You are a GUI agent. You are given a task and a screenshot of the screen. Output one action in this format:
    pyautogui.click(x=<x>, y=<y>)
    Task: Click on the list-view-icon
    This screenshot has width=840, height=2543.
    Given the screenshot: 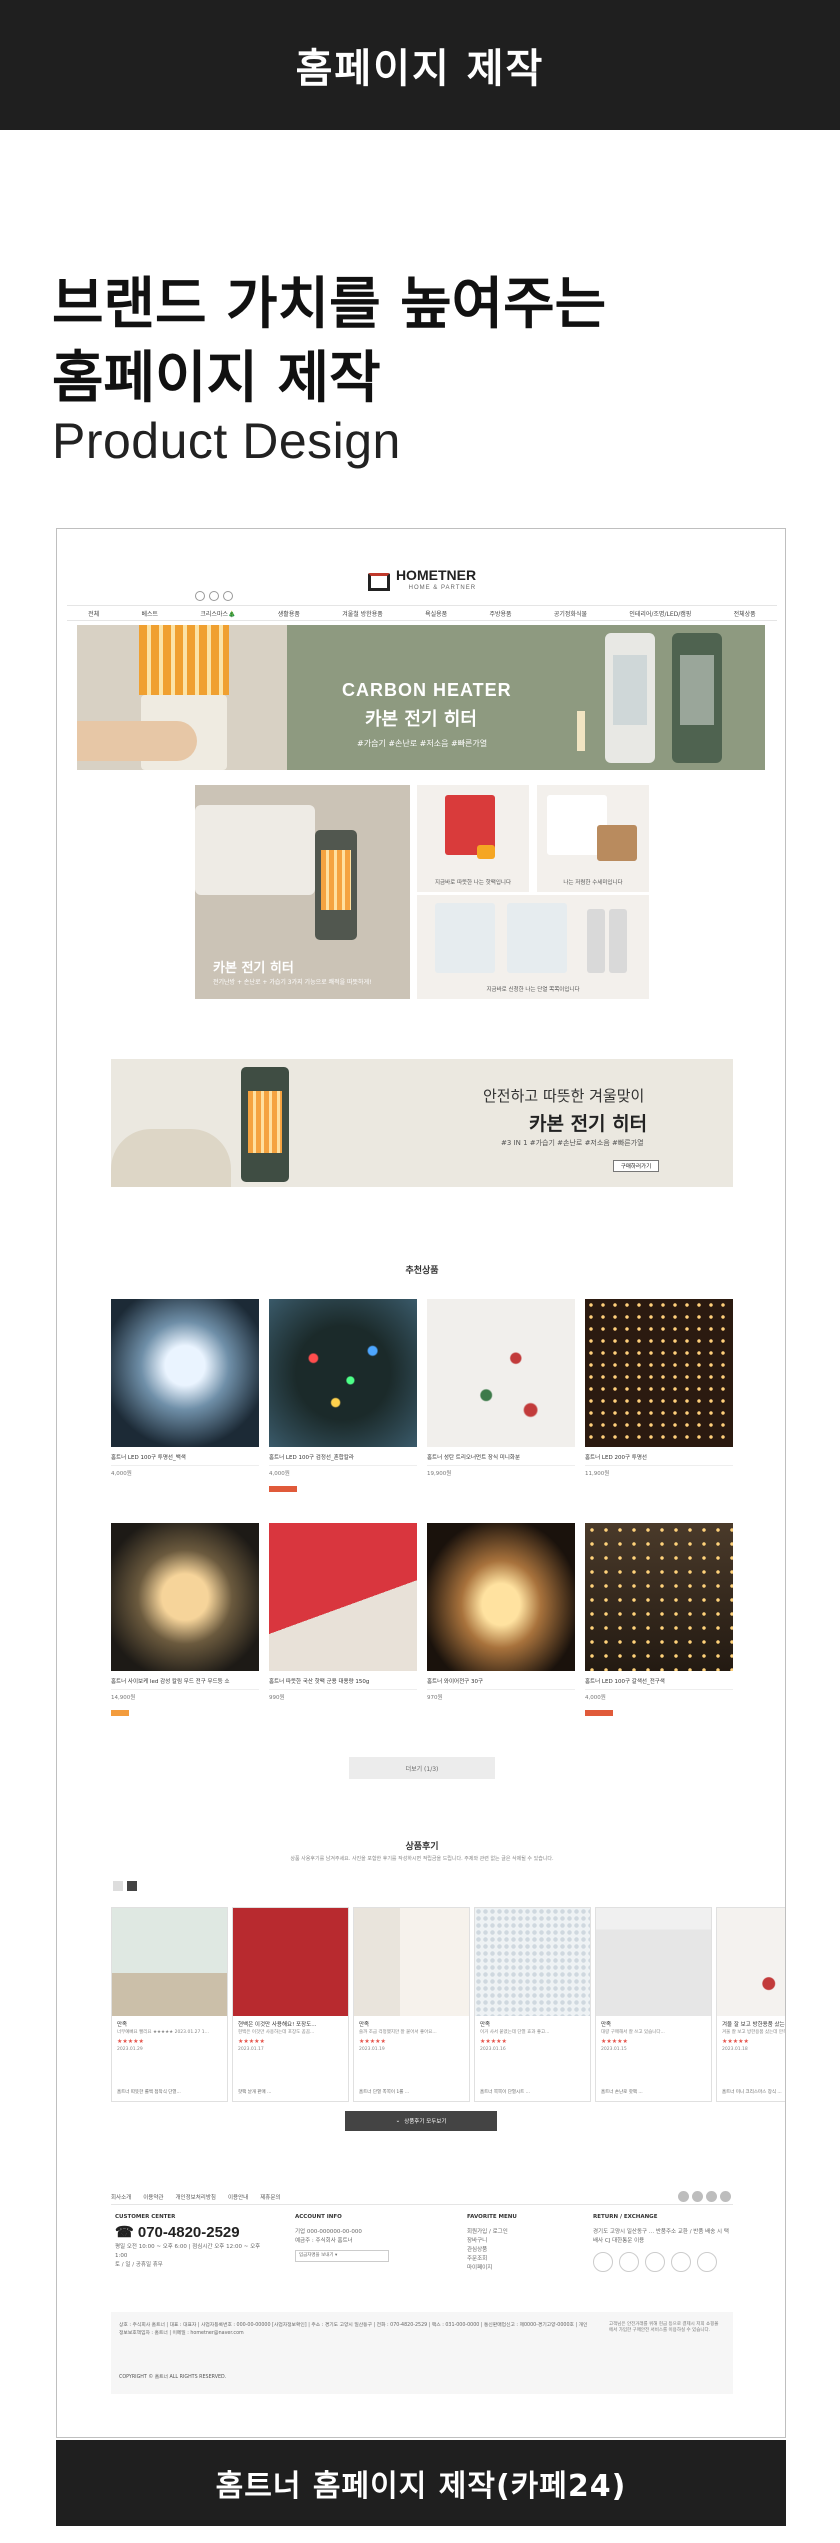 What is the action you would take?
    pyautogui.click(x=118, y=1886)
    